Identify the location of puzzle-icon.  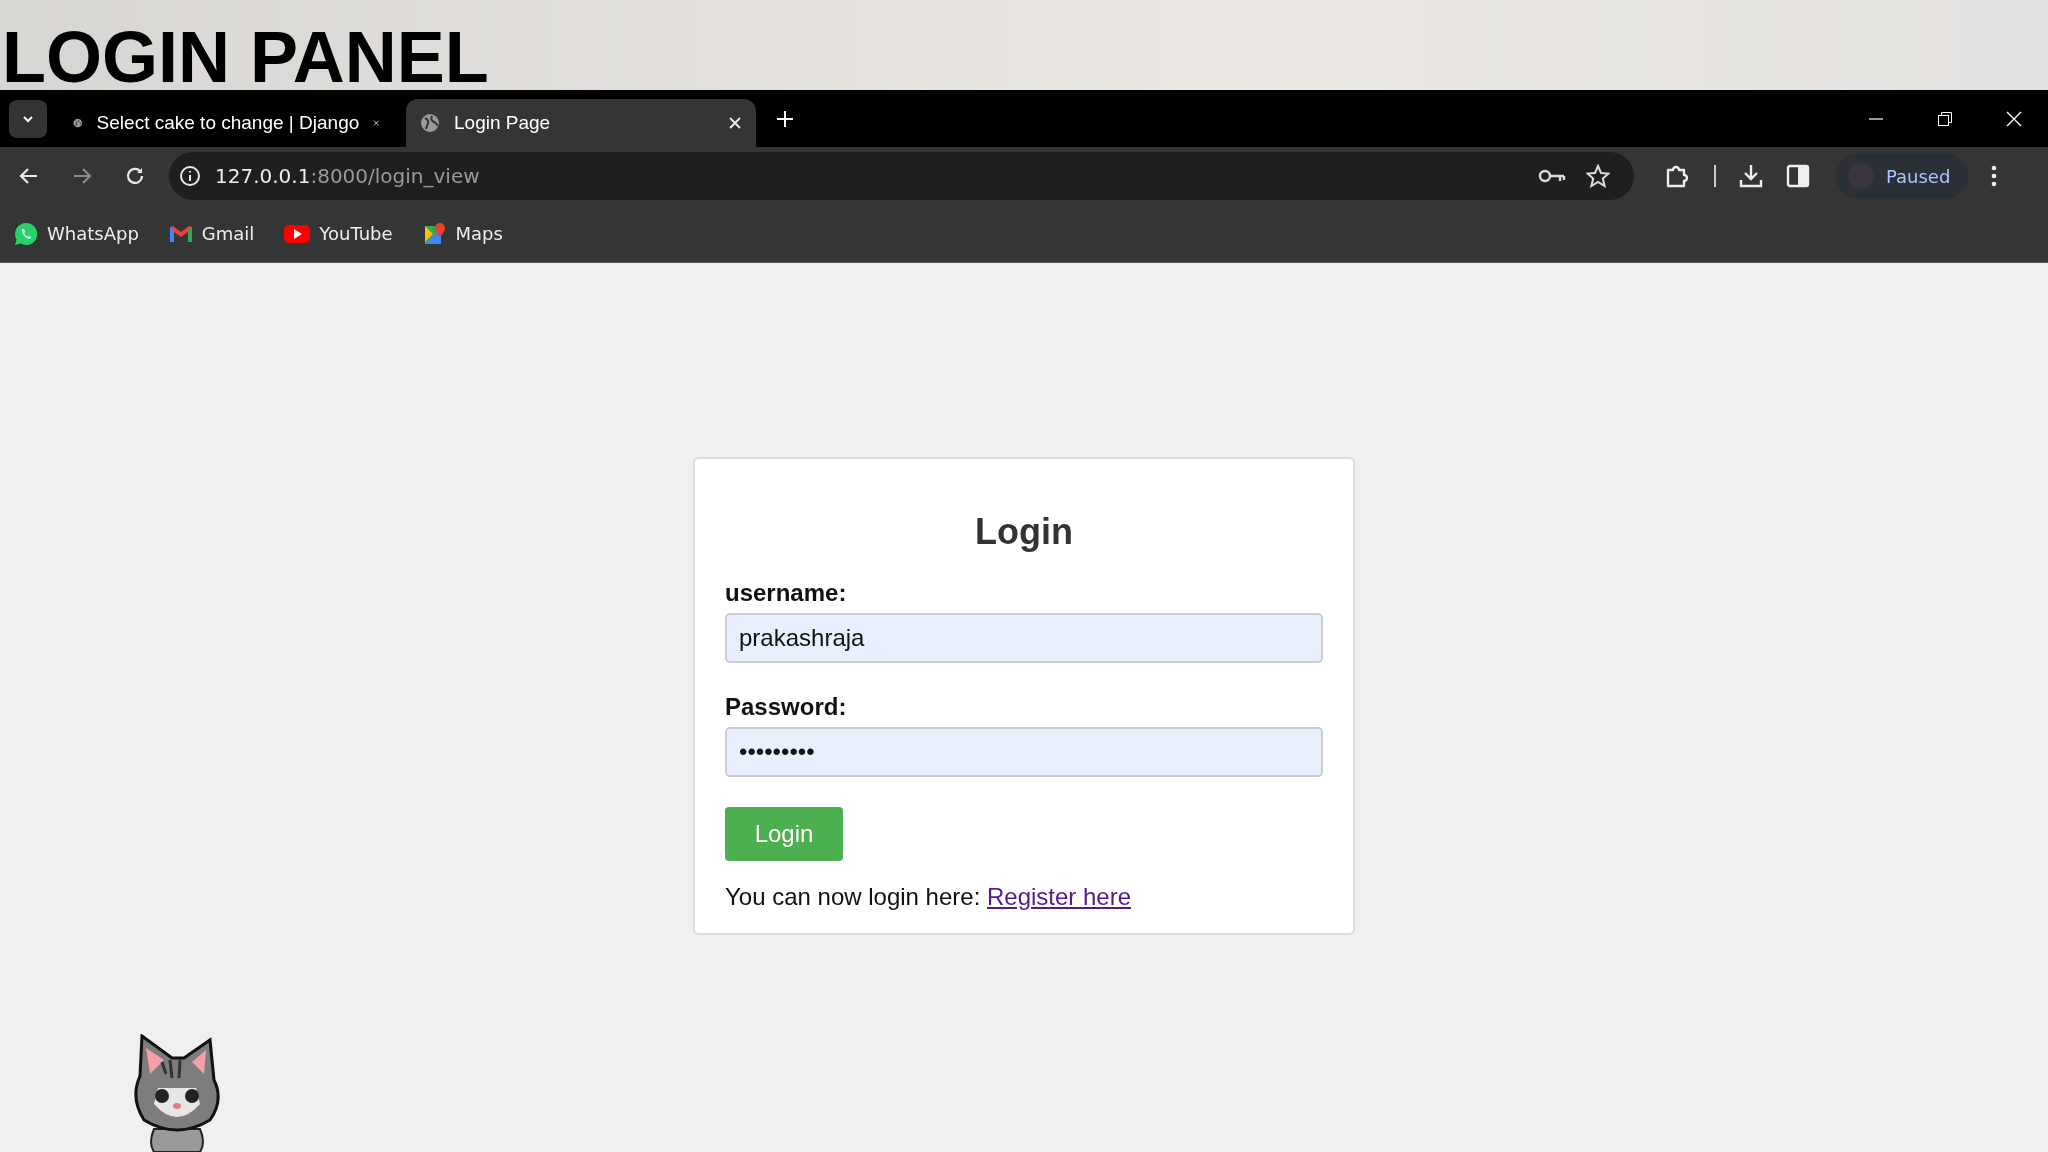
(1677, 176).